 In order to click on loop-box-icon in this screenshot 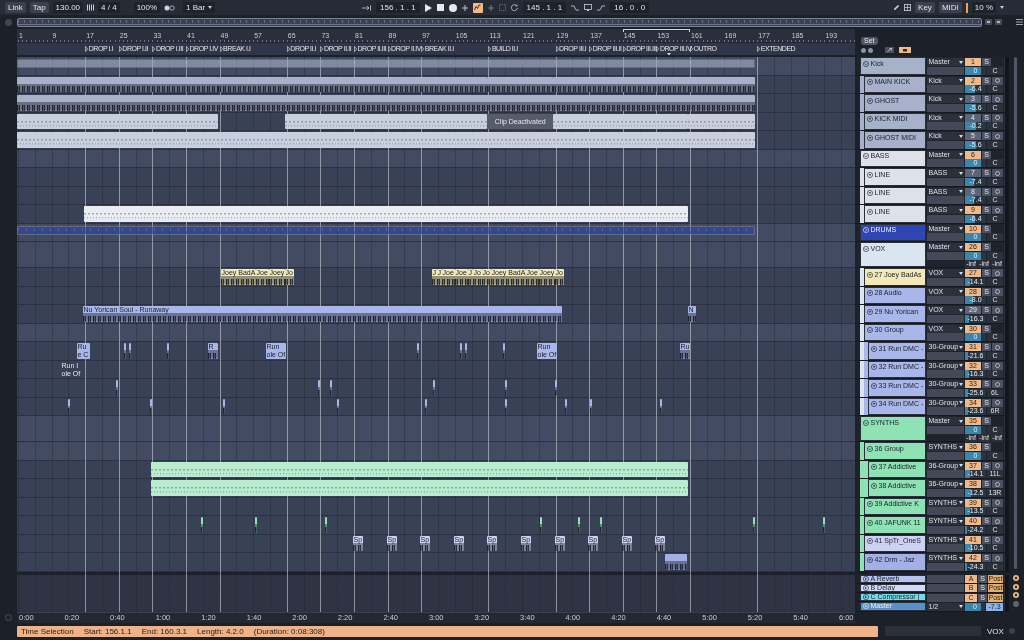, I will do `click(588, 7)`.